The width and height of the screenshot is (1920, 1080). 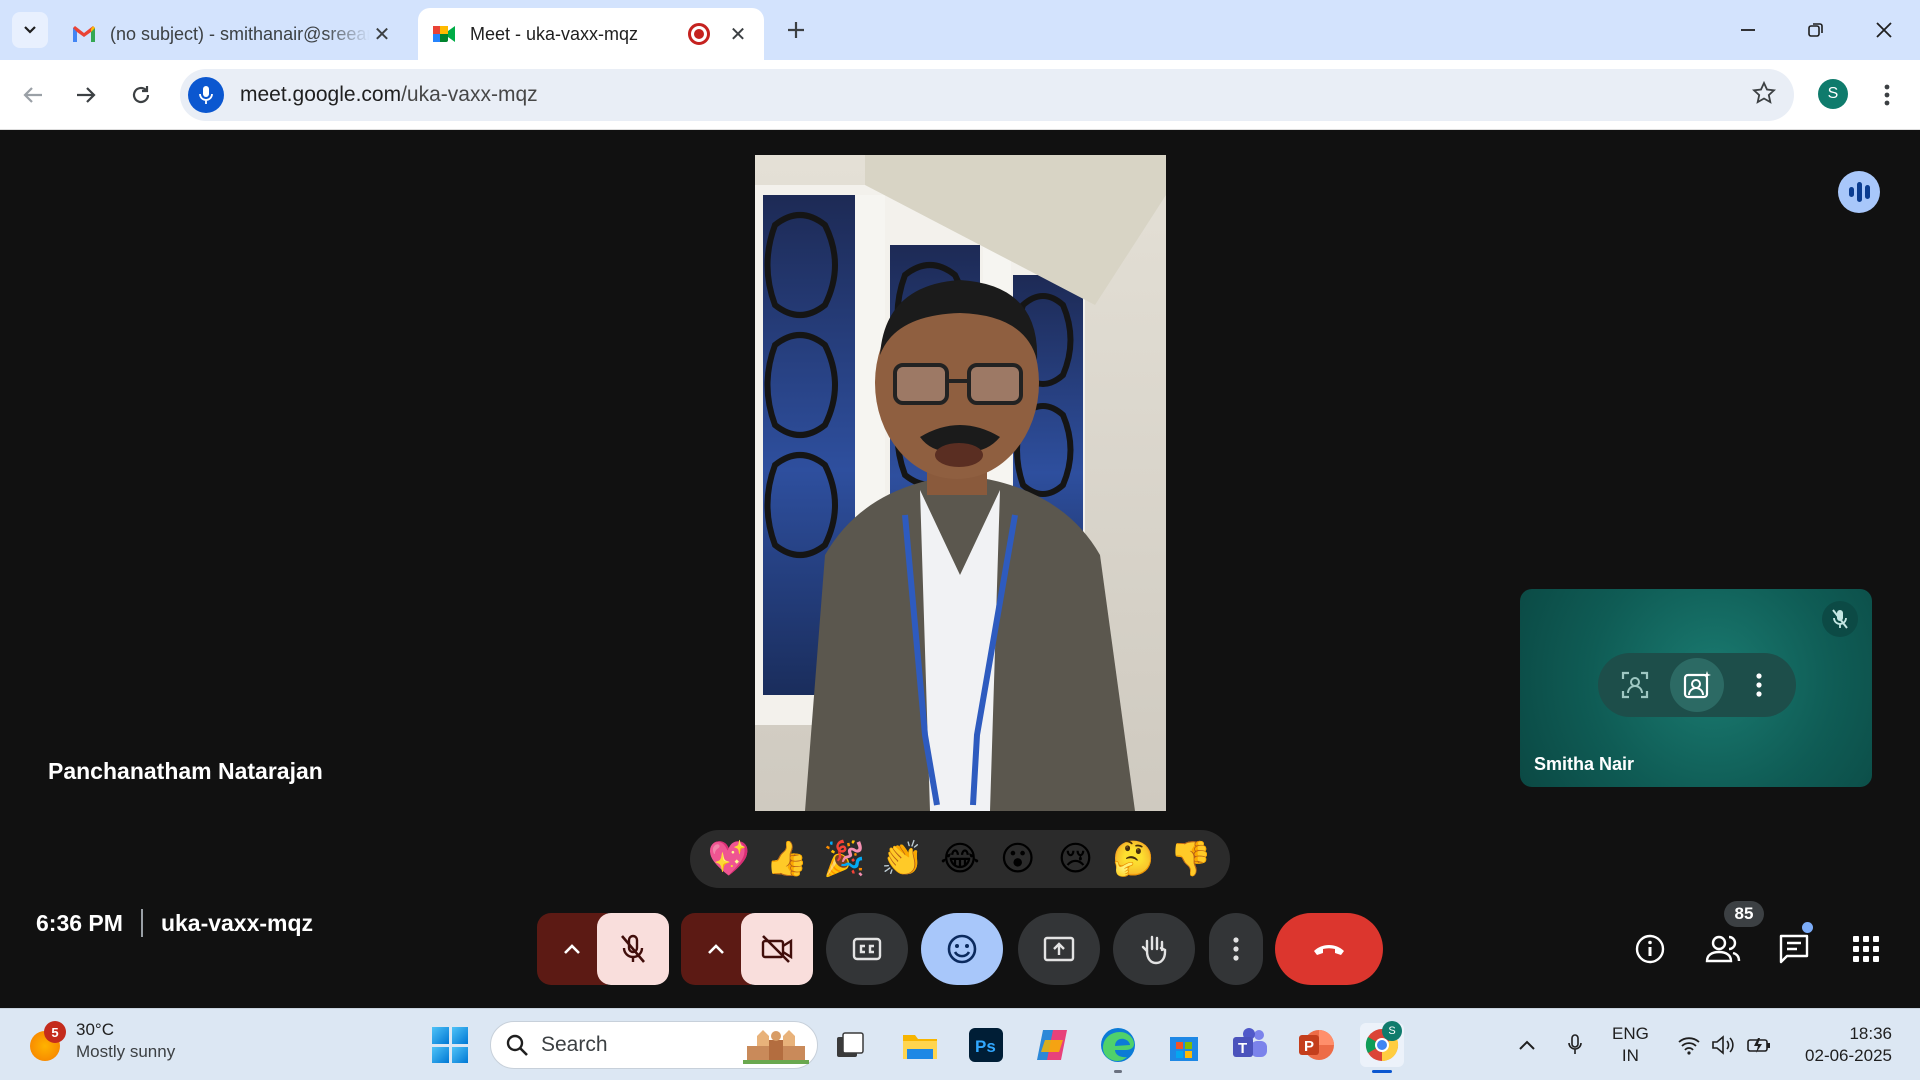 I want to click on camera-off-icon, so click(x=777, y=949).